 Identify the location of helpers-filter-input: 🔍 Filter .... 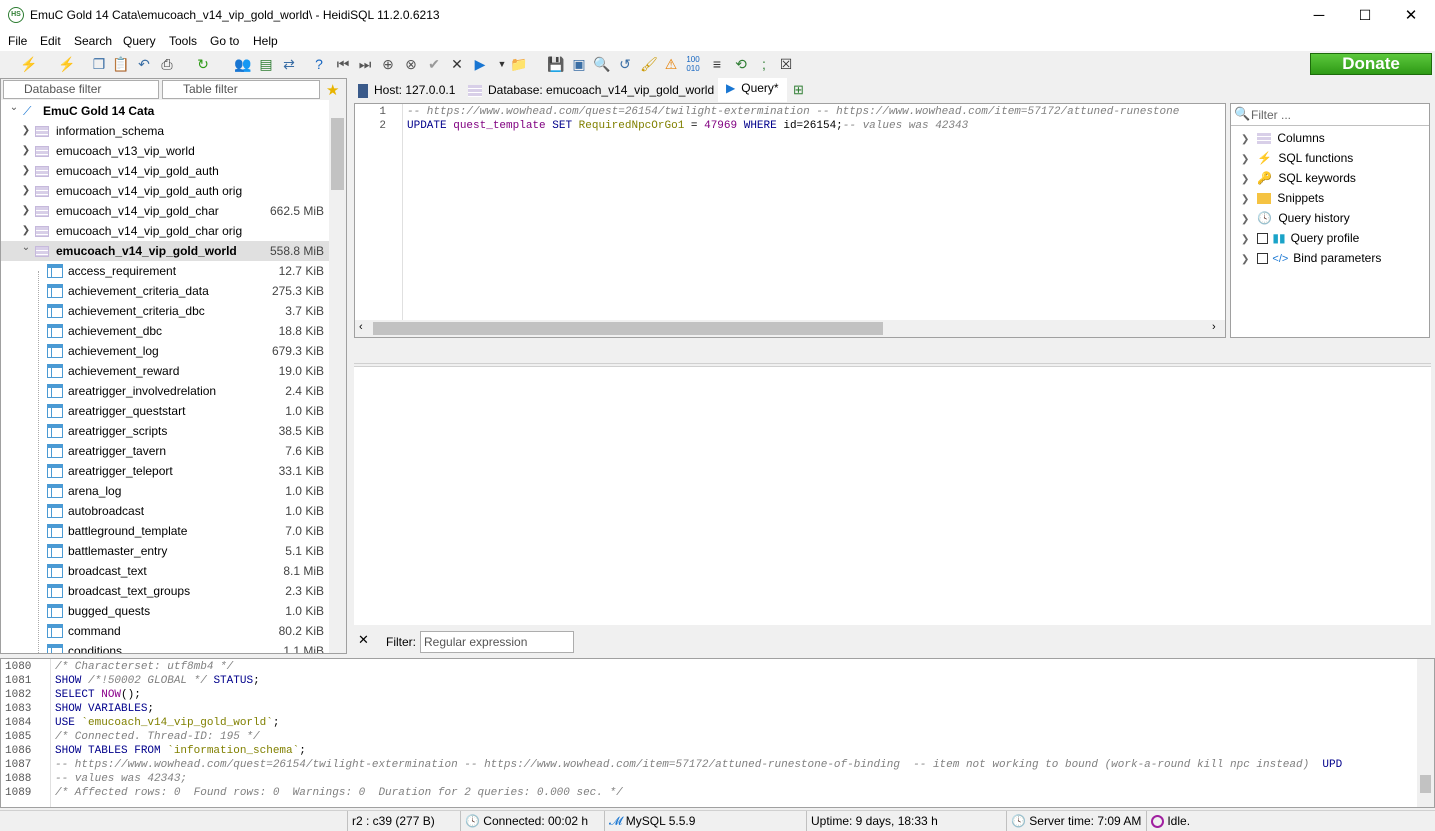
(1330, 115).